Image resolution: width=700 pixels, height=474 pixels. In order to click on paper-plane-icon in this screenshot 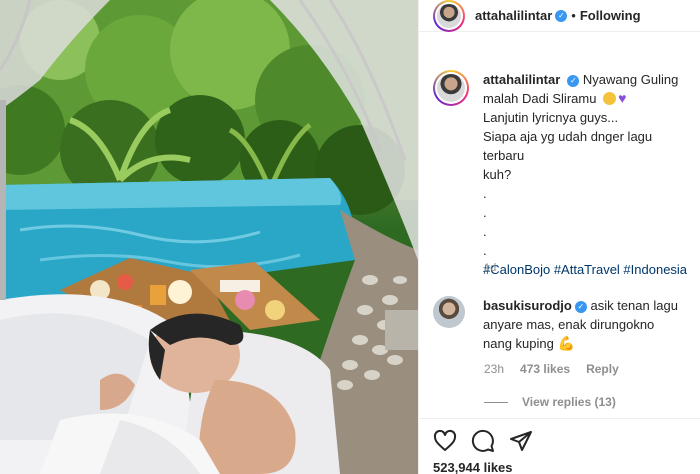, I will do `click(521, 441)`.